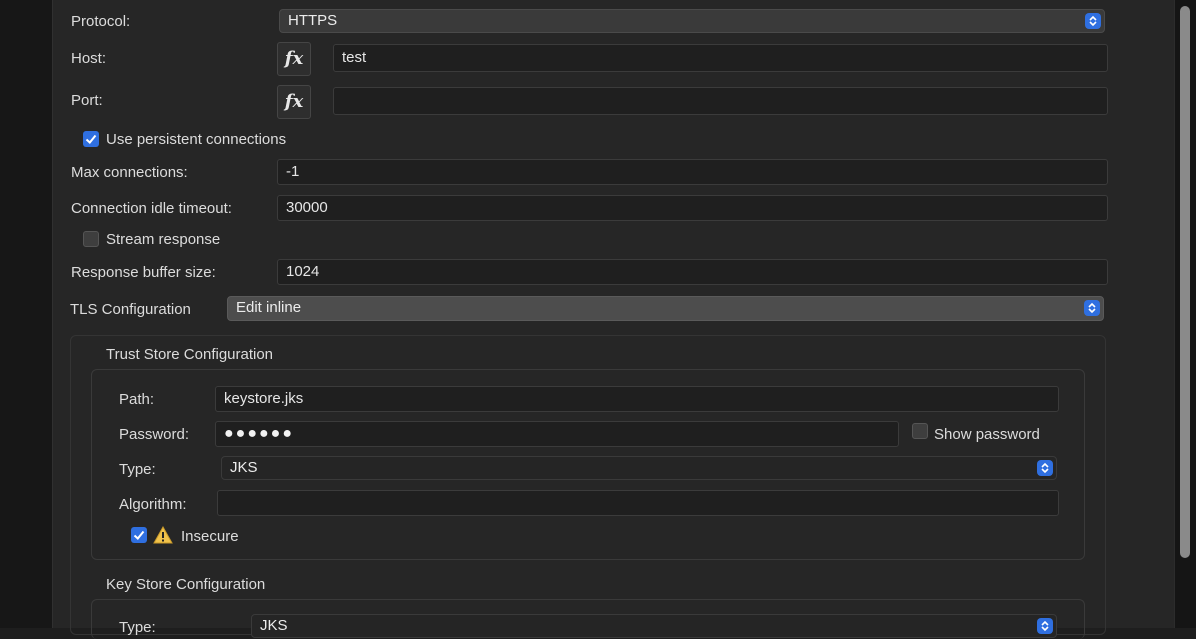 The height and width of the screenshot is (639, 1196). What do you see at coordinates (987, 434) in the screenshot?
I see `show-password-label: Show password` at bounding box center [987, 434].